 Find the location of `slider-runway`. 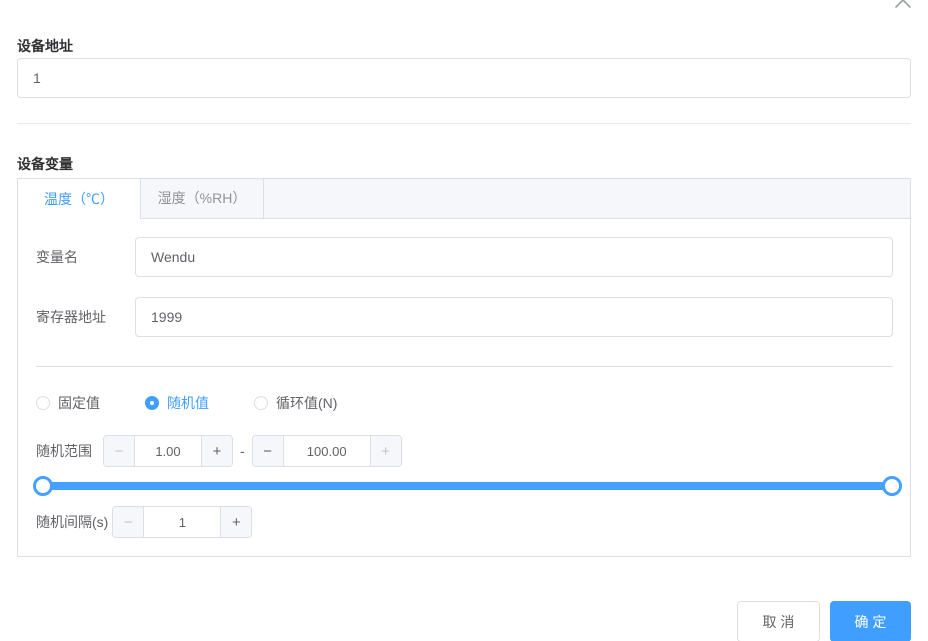

slider-runway is located at coordinates (464, 486).